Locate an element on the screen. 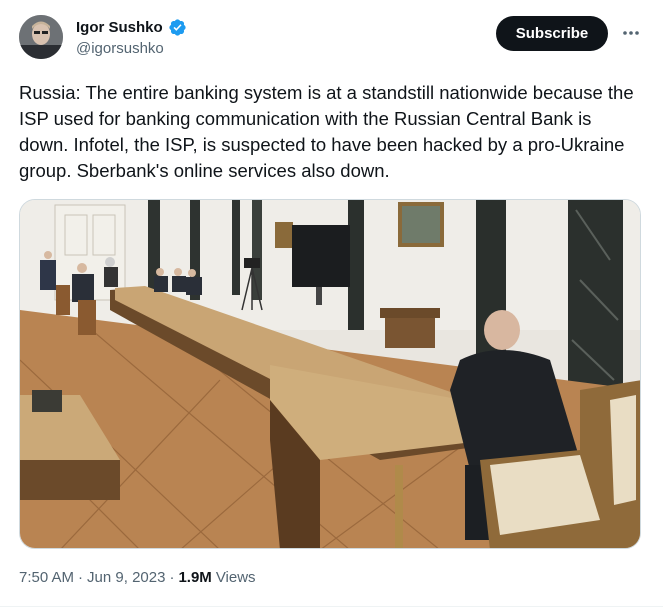 Image resolution: width=663 pixels, height=609 pixels. views-count: 1.9M is located at coordinates (194, 577).